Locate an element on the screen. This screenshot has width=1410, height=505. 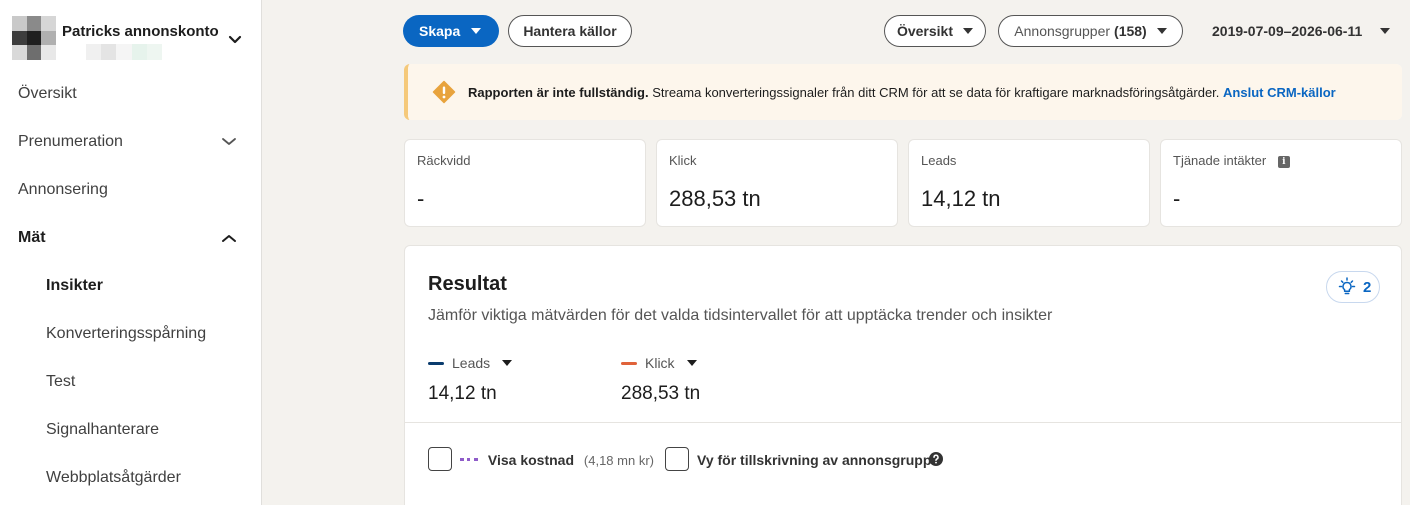
kpi-label: Tjänade intäkter is located at coordinates (1220, 160).